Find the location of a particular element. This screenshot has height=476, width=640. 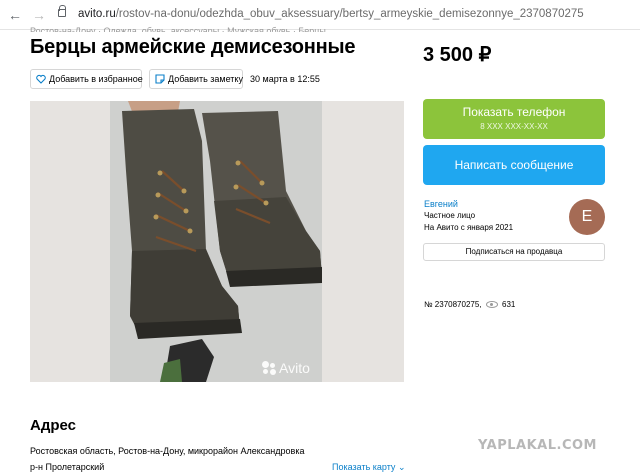

back-arrow-icon: ← is located at coordinates (15, 15).